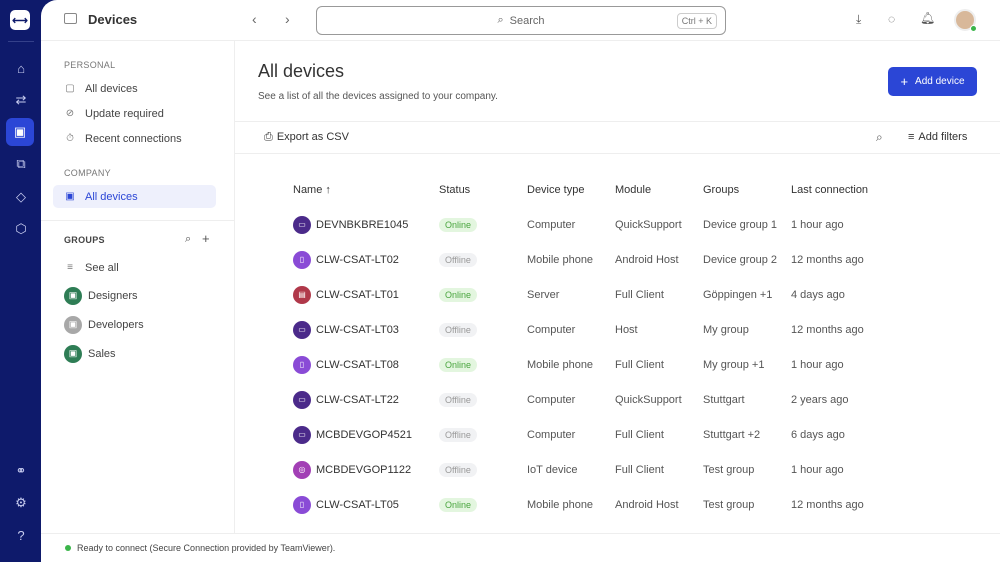 The height and width of the screenshot is (562, 1000). Describe the element at coordinates (21, 535) in the screenshot. I see `help-icon: ?` at that location.